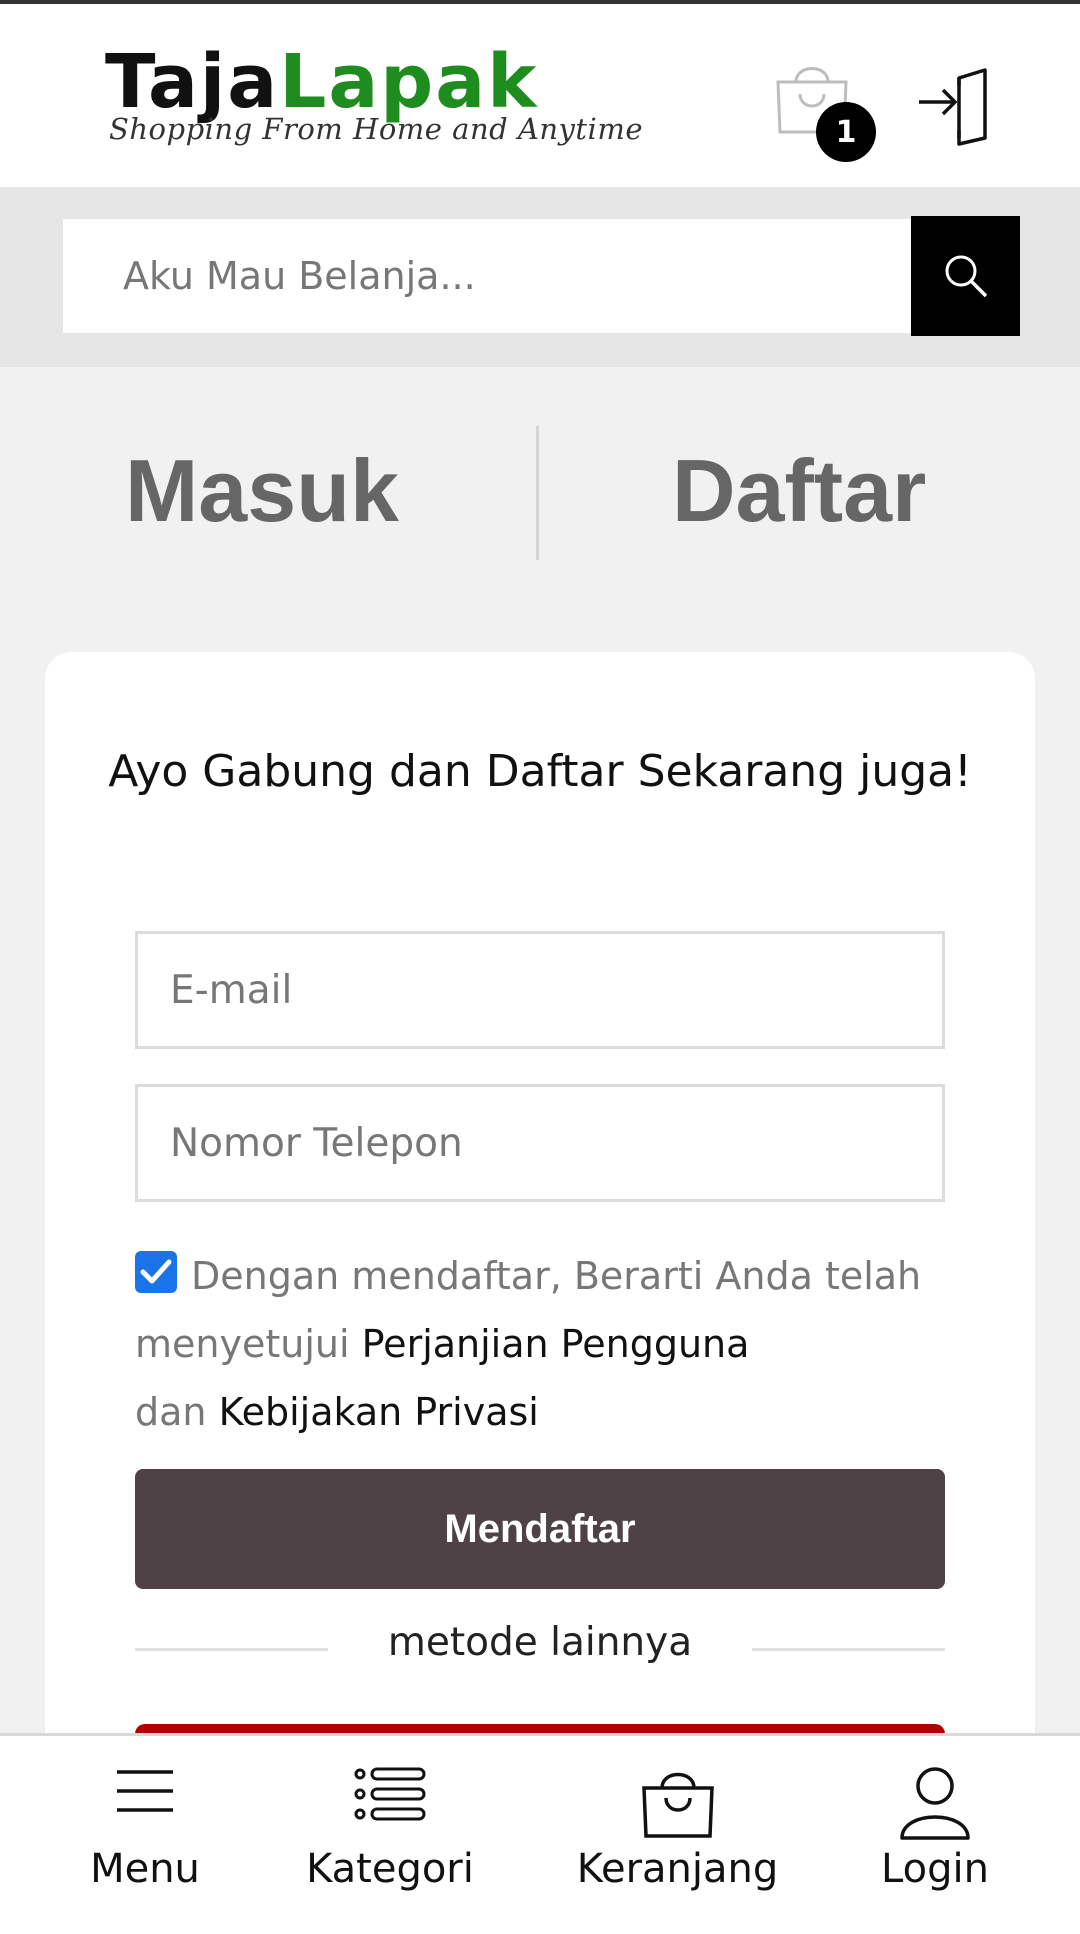  I want to click on tab-register: Daftar, so click(799, 491).